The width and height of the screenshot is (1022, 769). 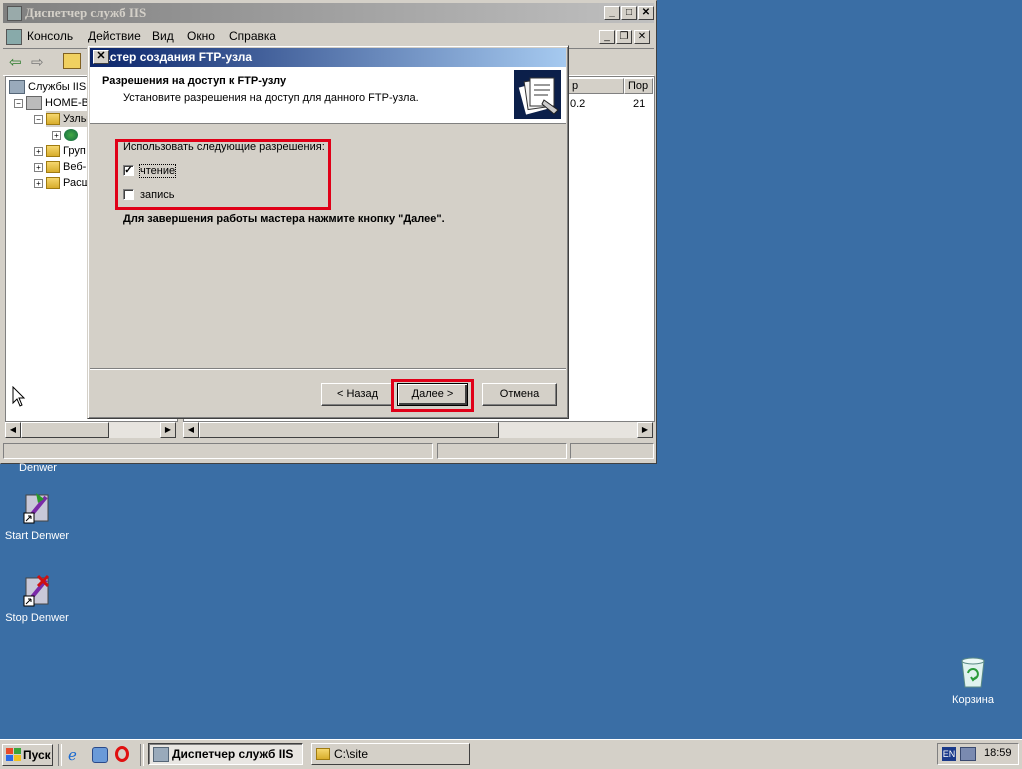 What do you see at coordinates (201, 36) in the screenshot?
I see `menu-window: Окно` at bounding box center [201, 36].